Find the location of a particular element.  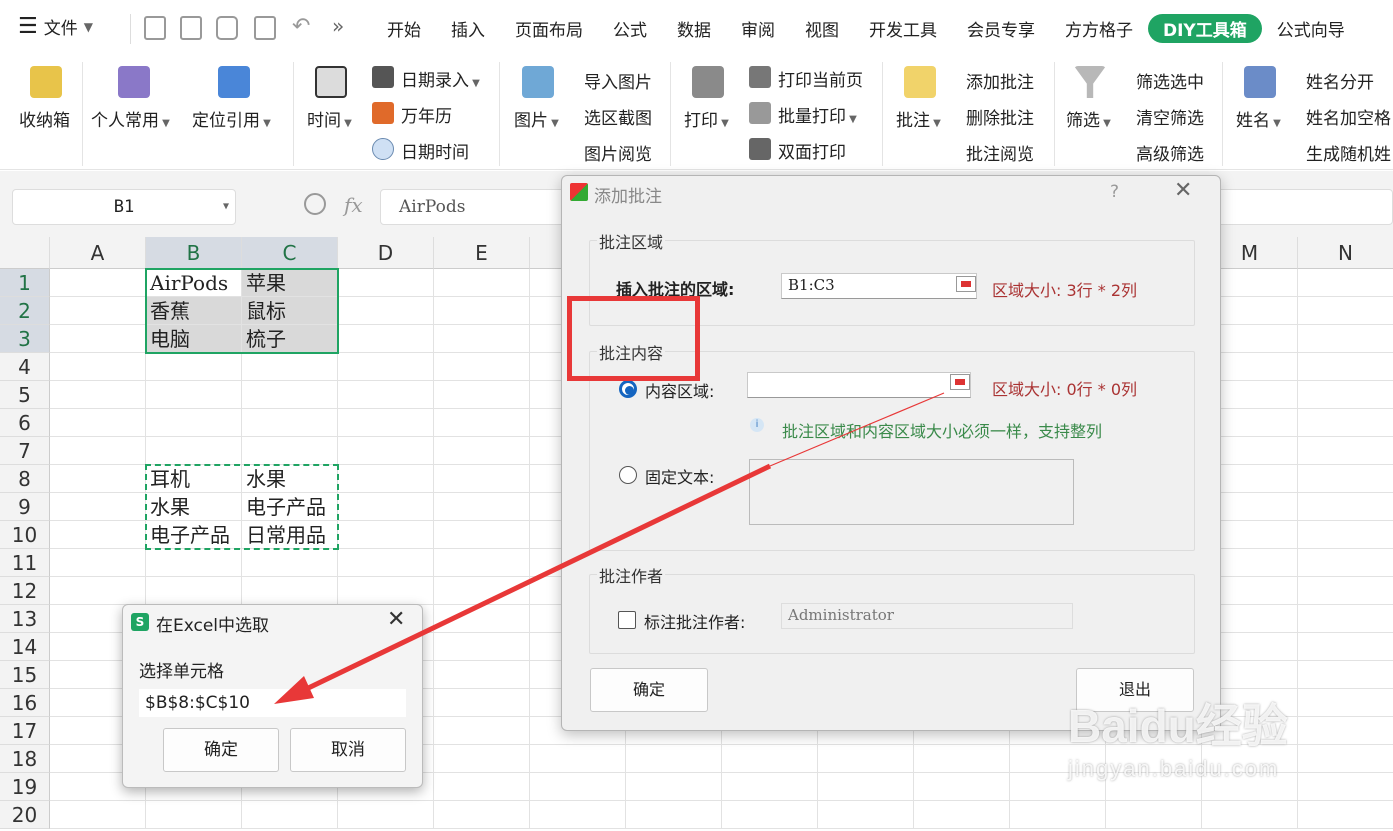

row-header-11: 11 is located at coordinates (25, 563).